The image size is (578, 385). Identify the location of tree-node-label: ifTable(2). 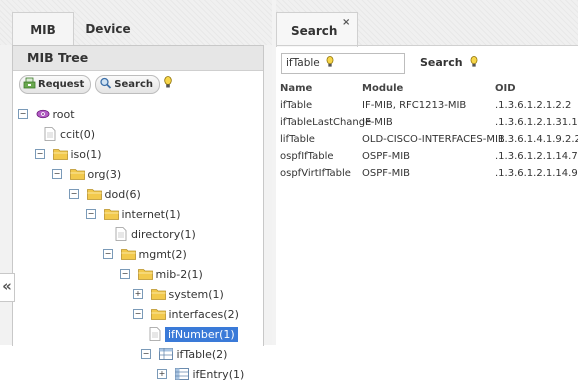
(202, 354).